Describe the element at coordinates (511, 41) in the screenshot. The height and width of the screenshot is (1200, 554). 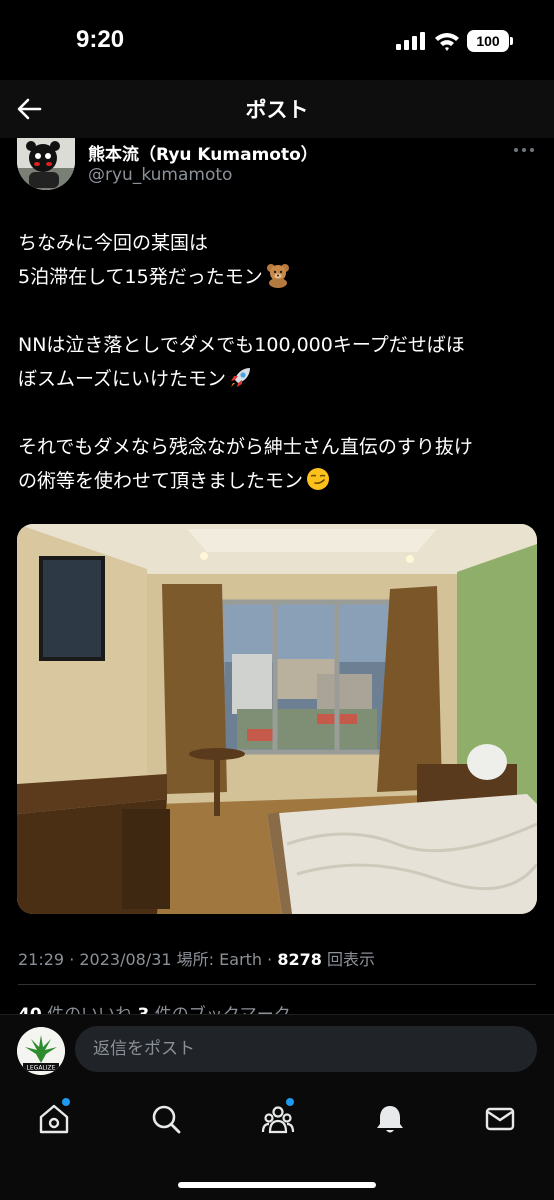
I see `battery-nub` at that location.